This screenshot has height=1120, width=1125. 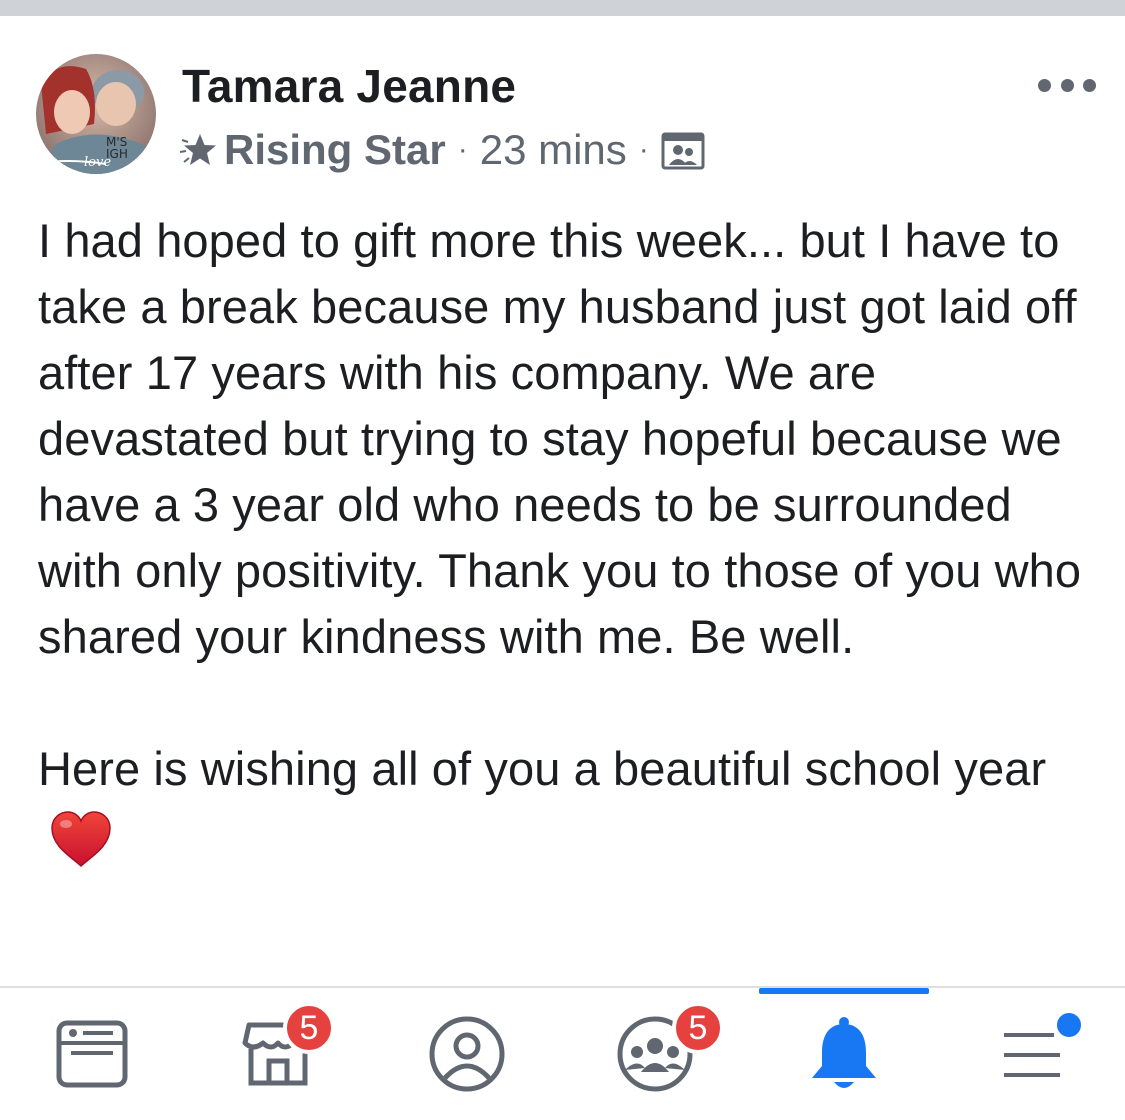 I want to click on marketplace-badge: 5, so click(x=309, y=1028).